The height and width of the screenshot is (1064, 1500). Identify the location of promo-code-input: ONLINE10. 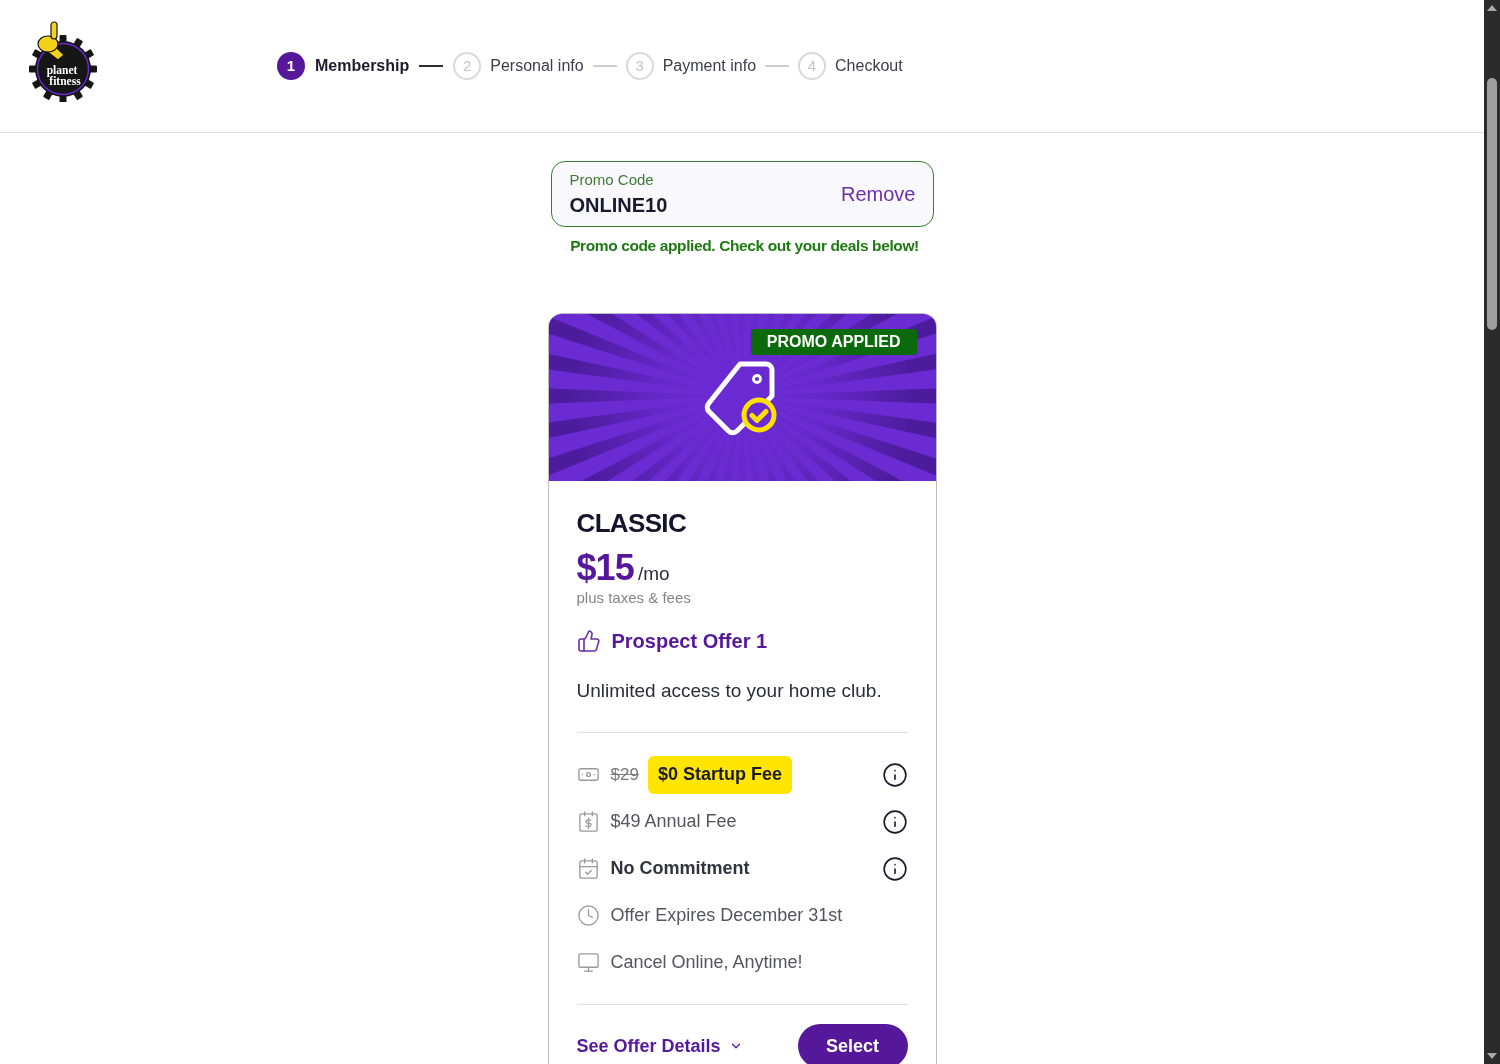
(669, 205).